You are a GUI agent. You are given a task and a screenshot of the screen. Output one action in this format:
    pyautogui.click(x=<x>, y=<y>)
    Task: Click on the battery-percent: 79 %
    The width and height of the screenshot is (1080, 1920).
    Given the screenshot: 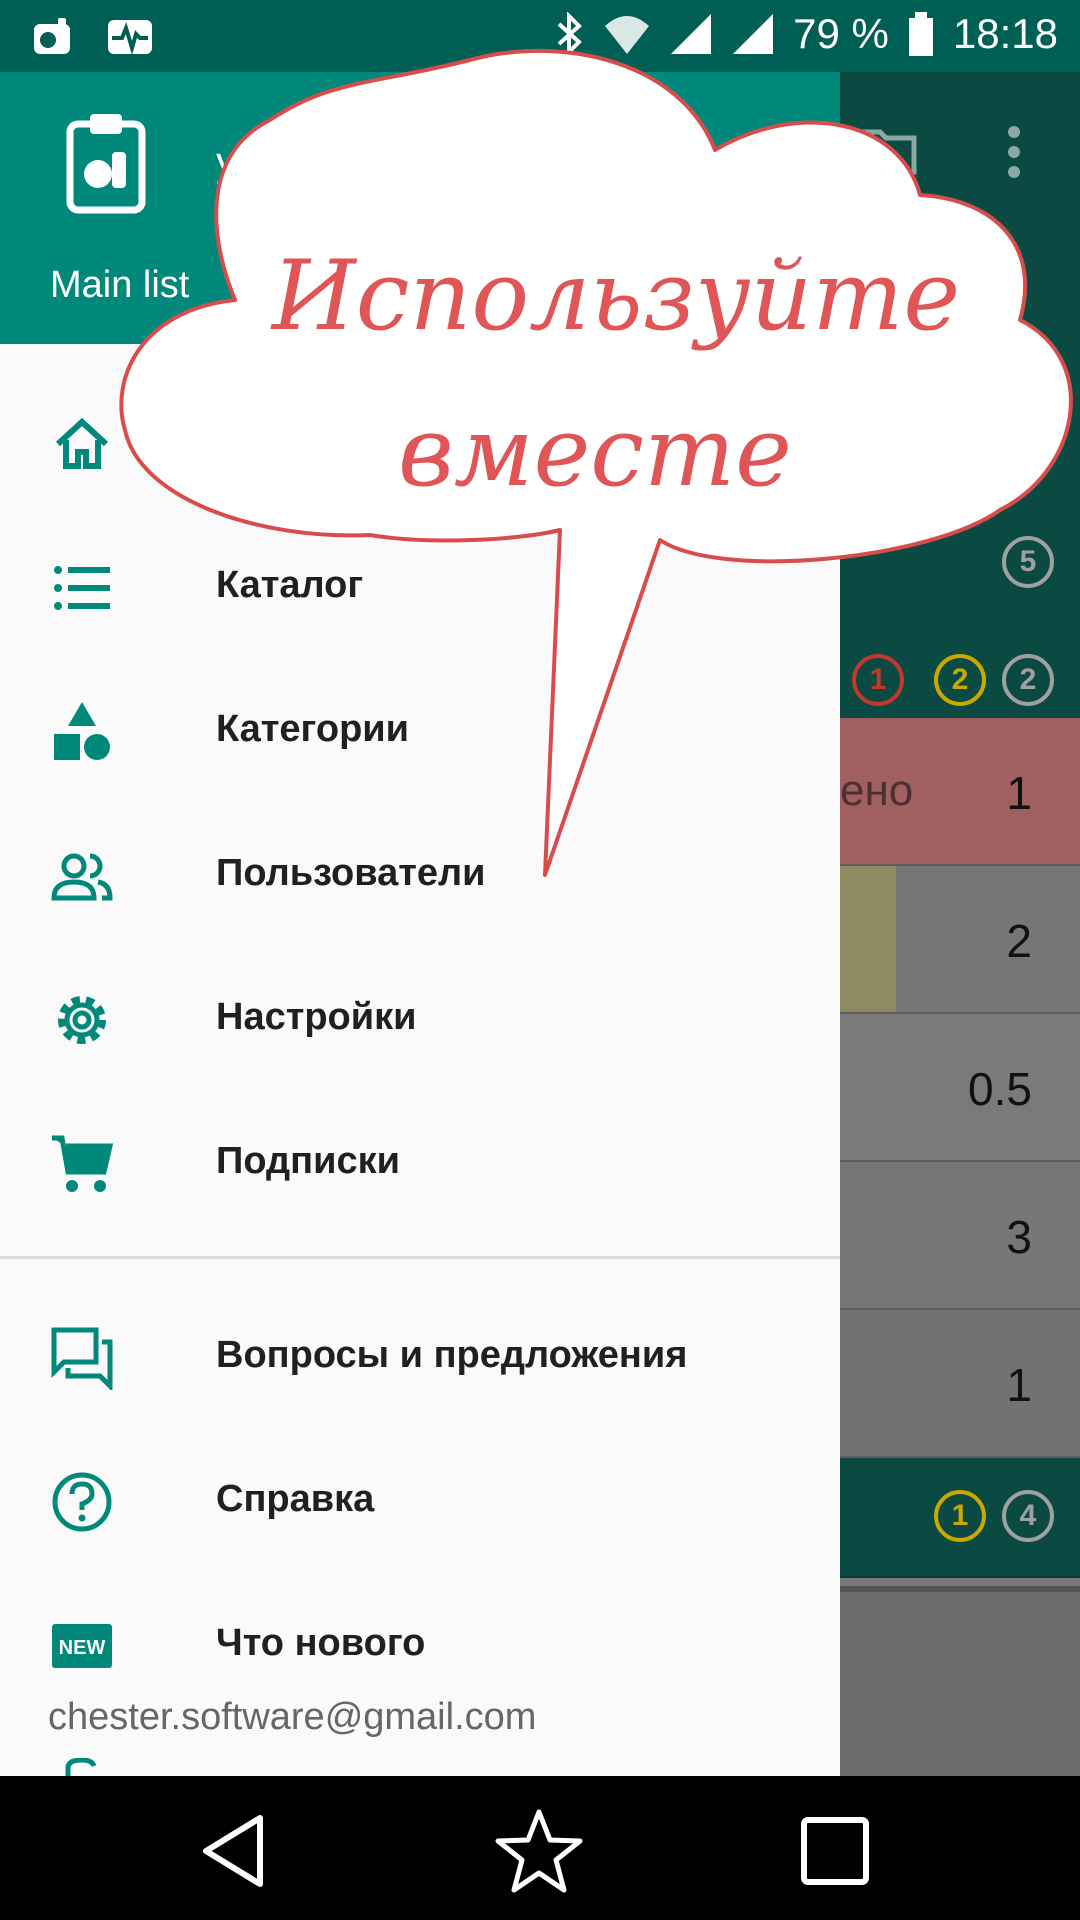 What is the action you would take?
    pyautogui.click(x=841, y=33)
    